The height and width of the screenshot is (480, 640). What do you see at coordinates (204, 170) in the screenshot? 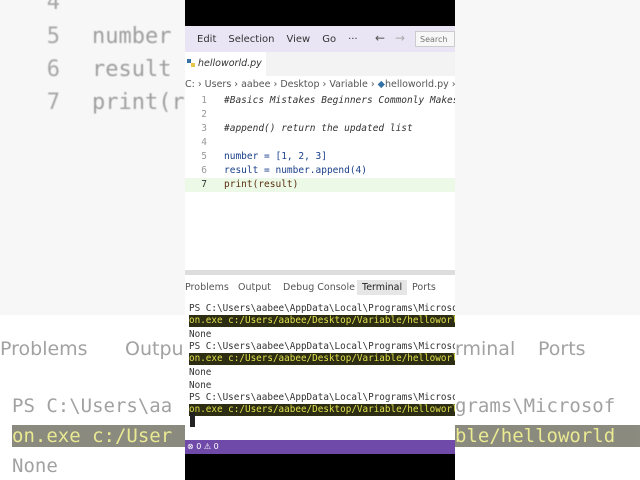
I see `line-number: 6` at bounding box center [204, 170].